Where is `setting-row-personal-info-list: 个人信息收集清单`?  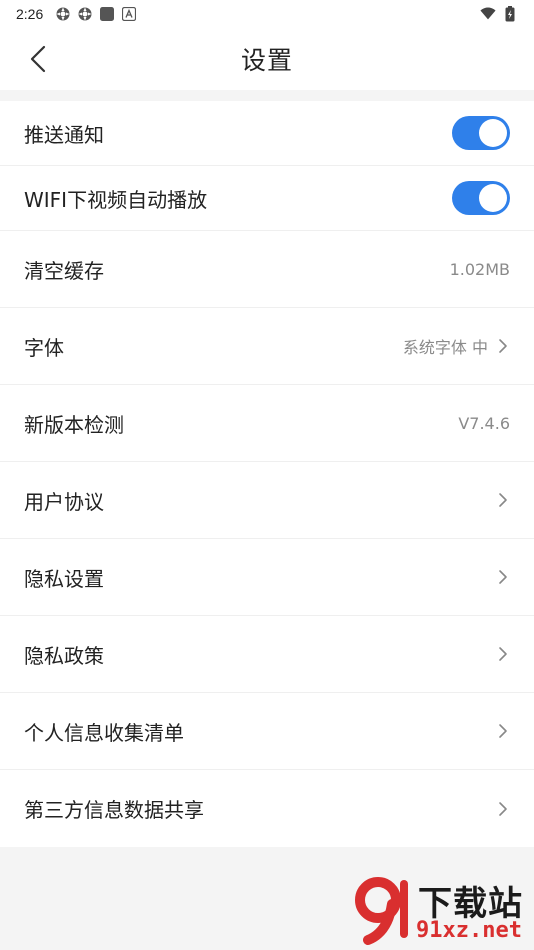
setting-row-personal-info-list: 个人信息收集清单 is located at coordinates (267, 731).